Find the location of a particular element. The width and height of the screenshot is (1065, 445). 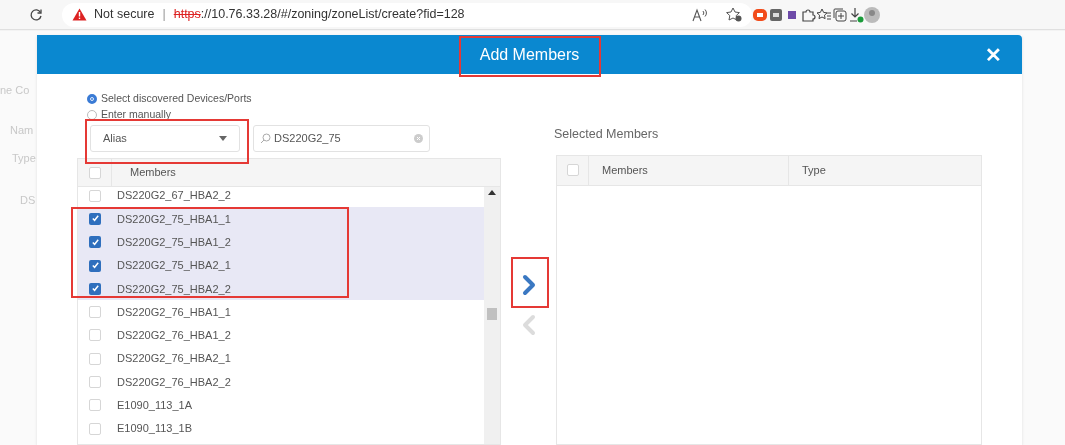

close-button: ✕ is located at coordinates (993, 55).